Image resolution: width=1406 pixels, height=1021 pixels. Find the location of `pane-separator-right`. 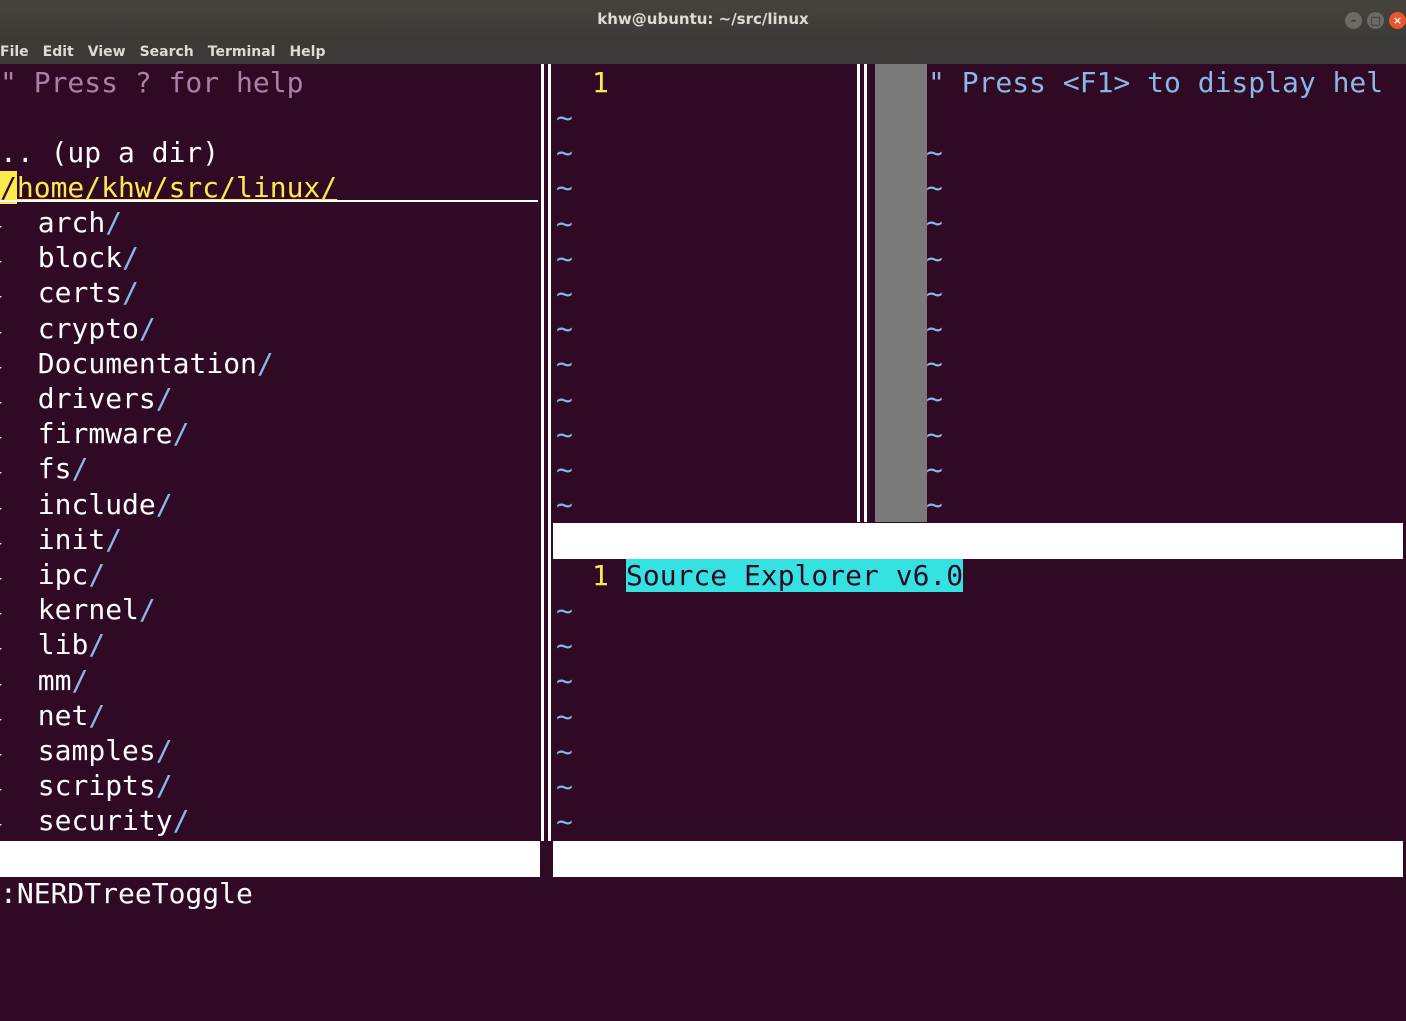

pane-separator-right is located at coordinates (862, 293).